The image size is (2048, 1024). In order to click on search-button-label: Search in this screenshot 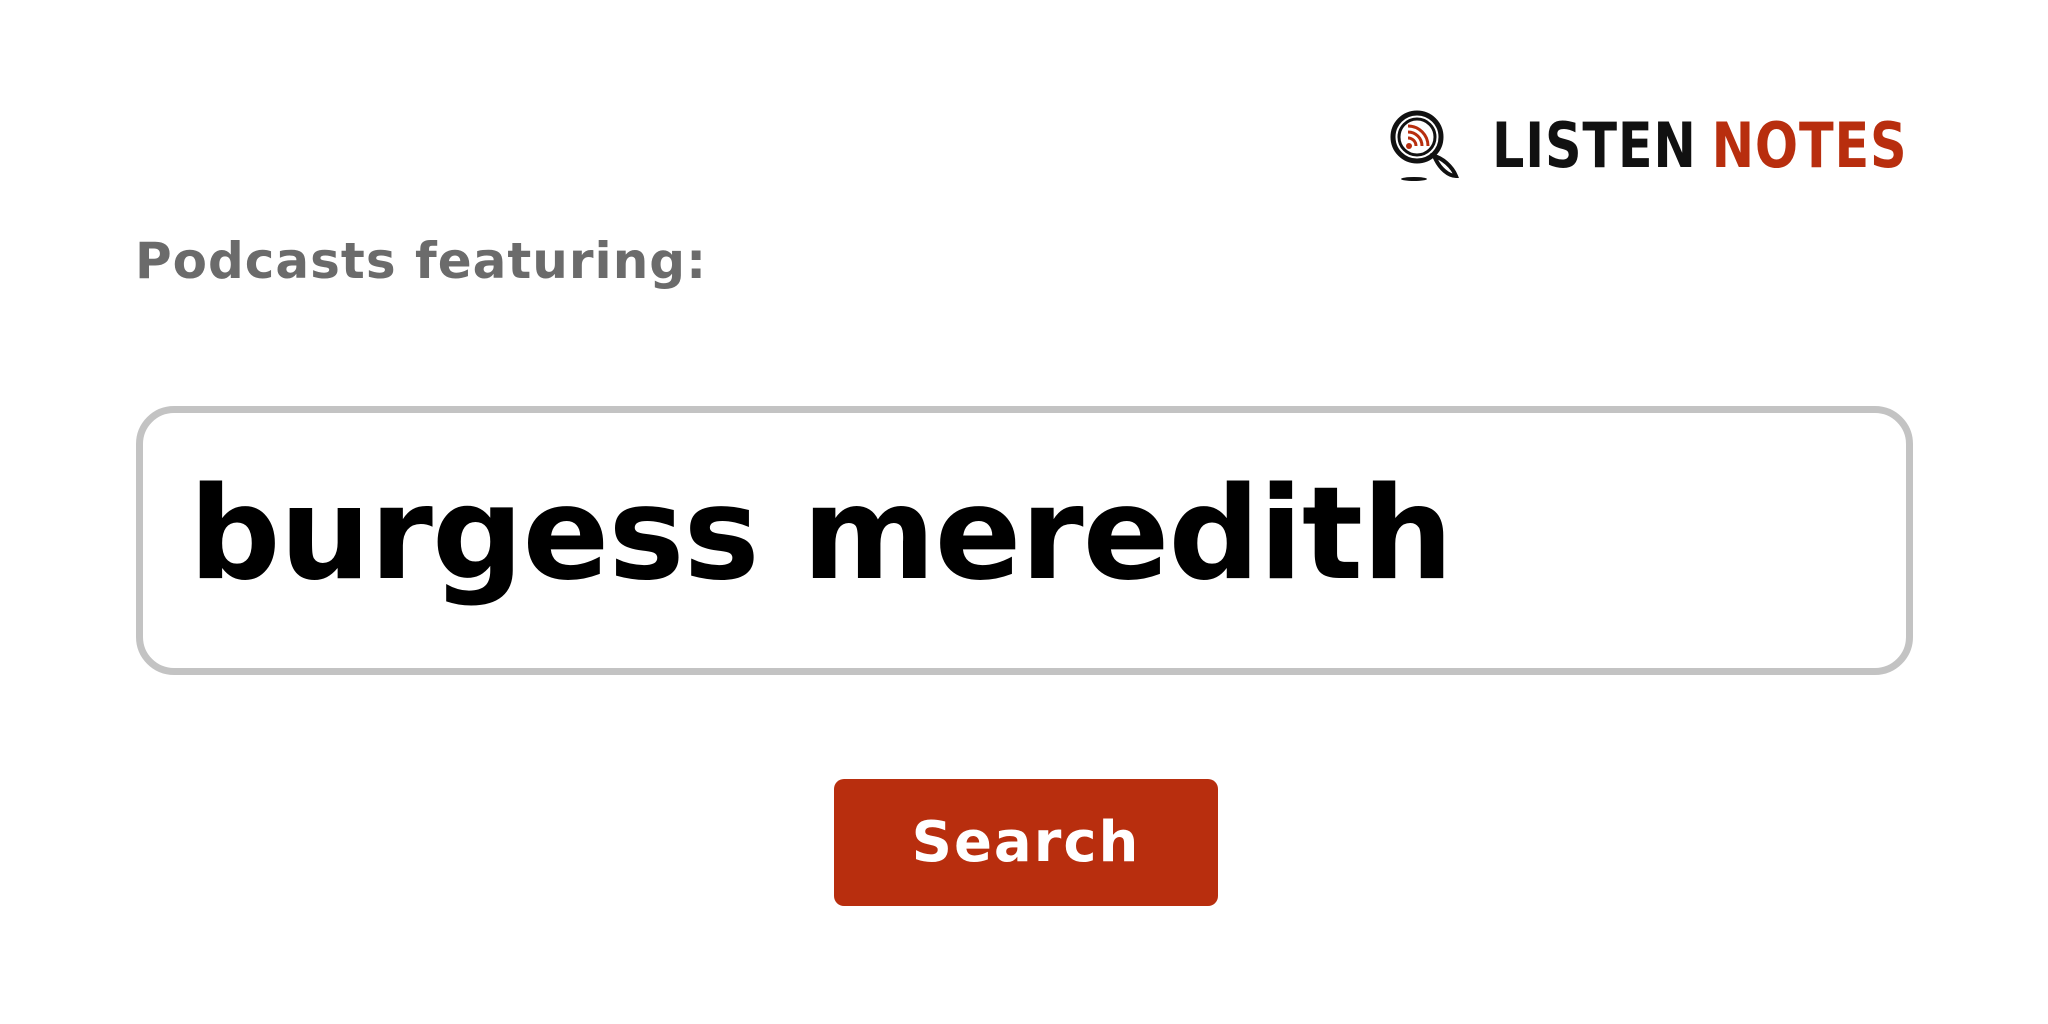, I will do `click(1026, 842)`.